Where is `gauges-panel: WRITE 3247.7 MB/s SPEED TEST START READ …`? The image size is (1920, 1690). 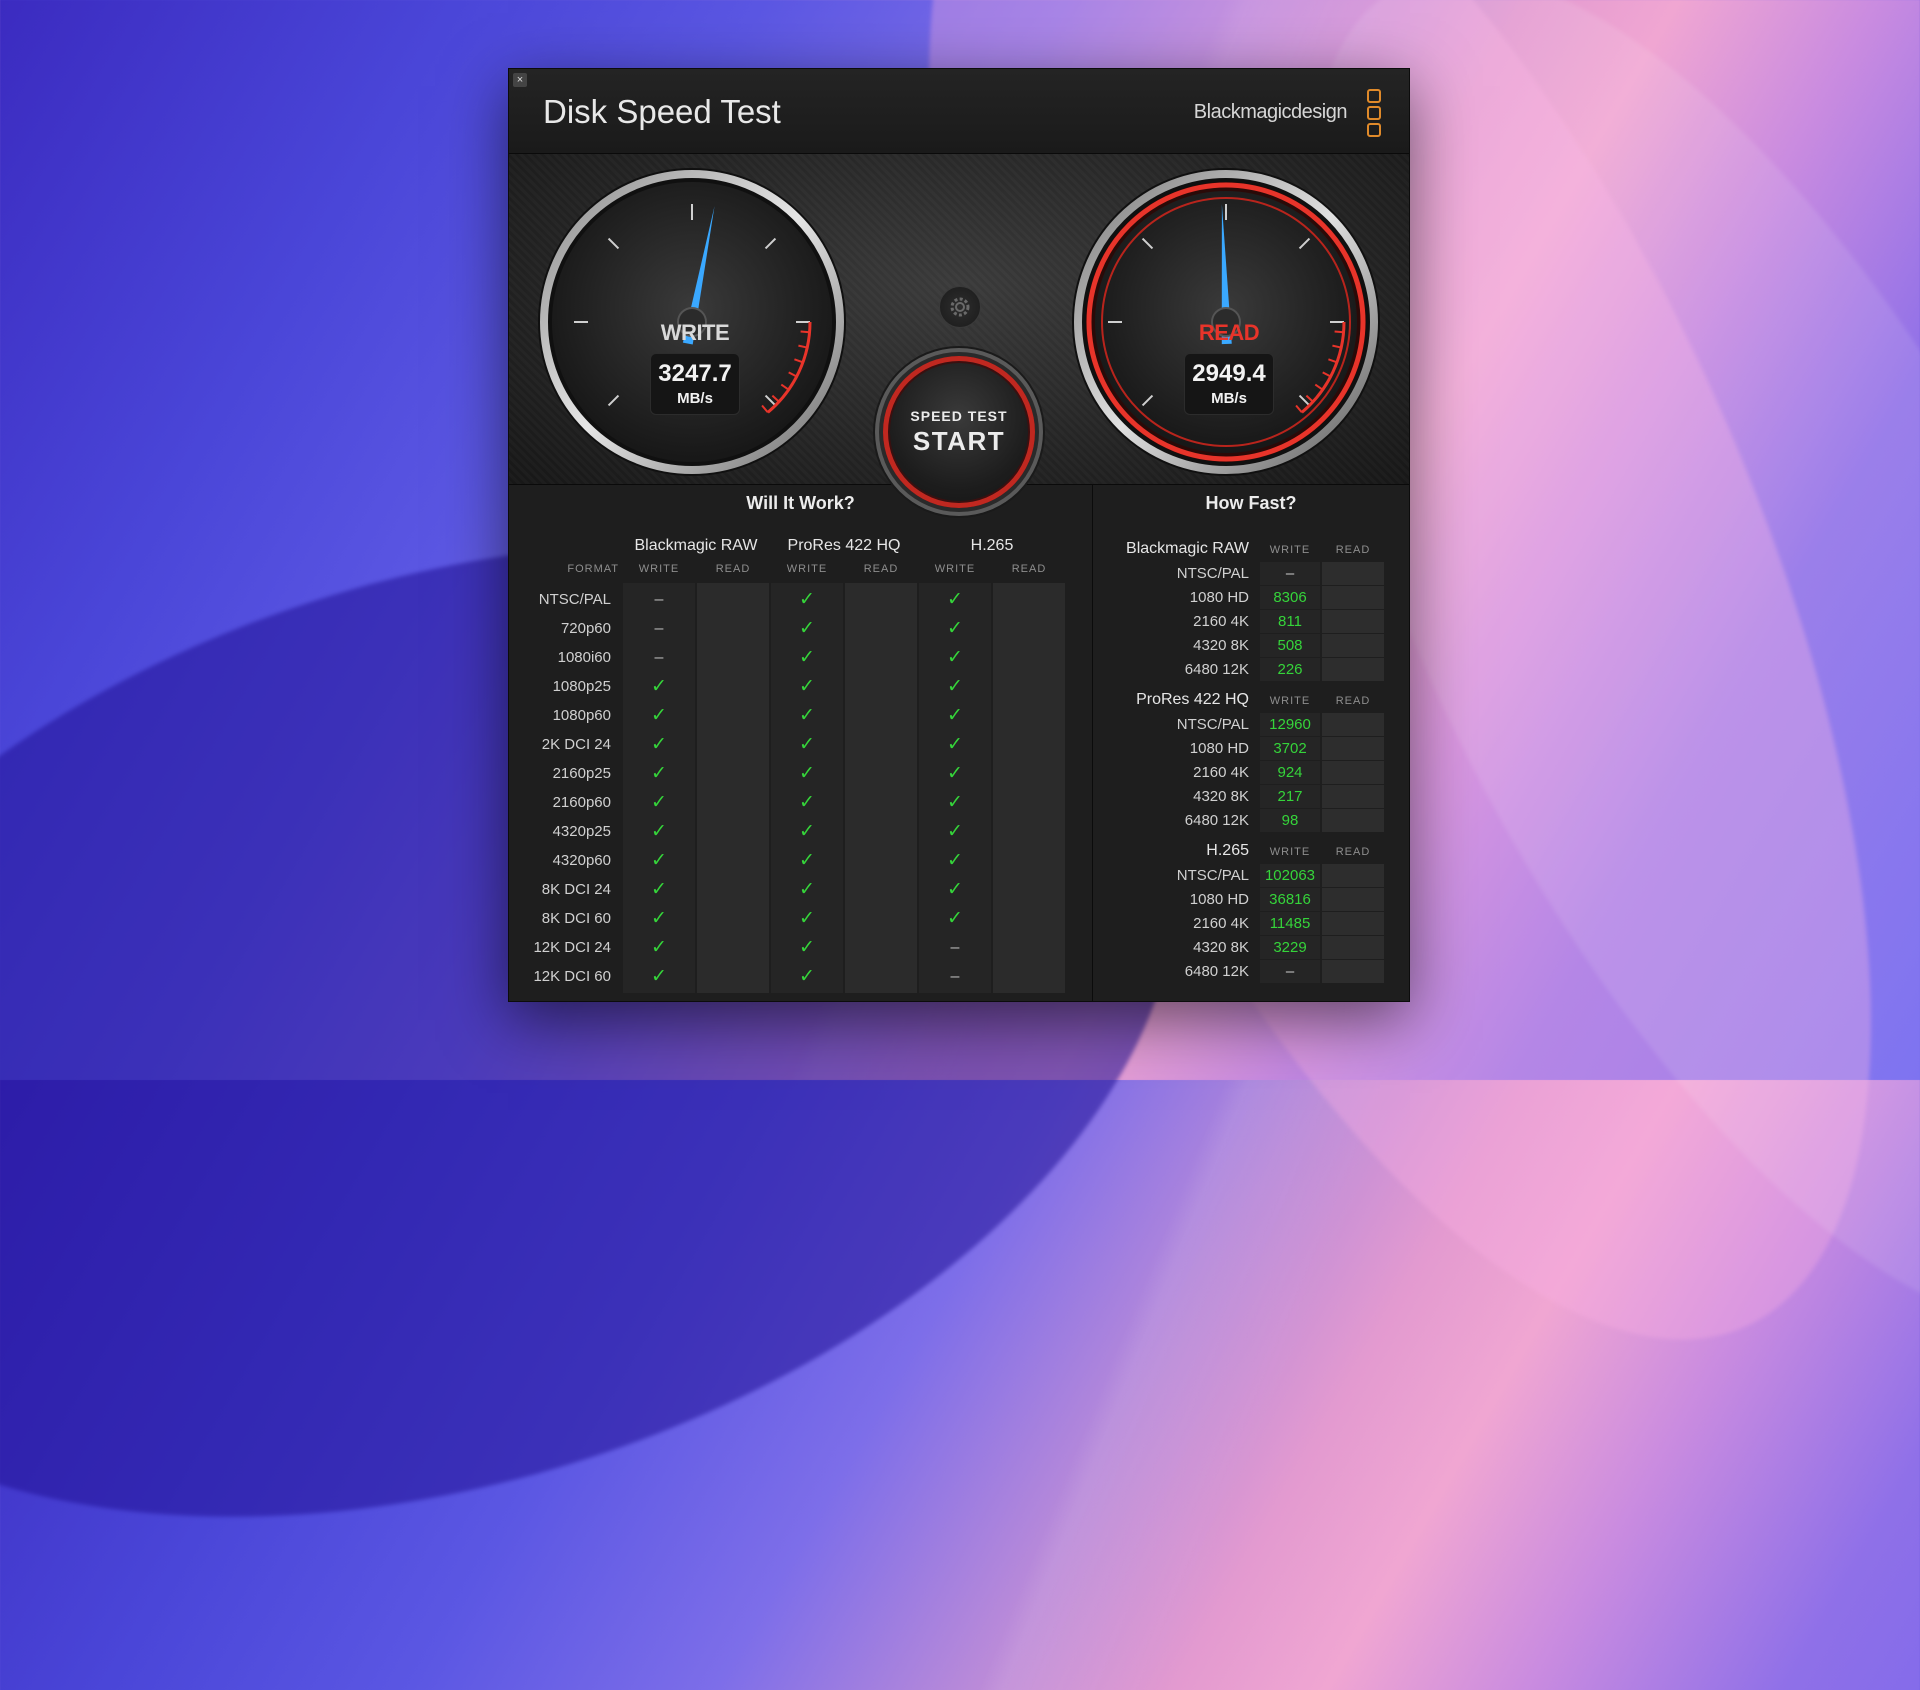 gauges-panel: WRITE 3247.7 MB/s SPEED TEST START READ … is located at coordinates (959, 331).